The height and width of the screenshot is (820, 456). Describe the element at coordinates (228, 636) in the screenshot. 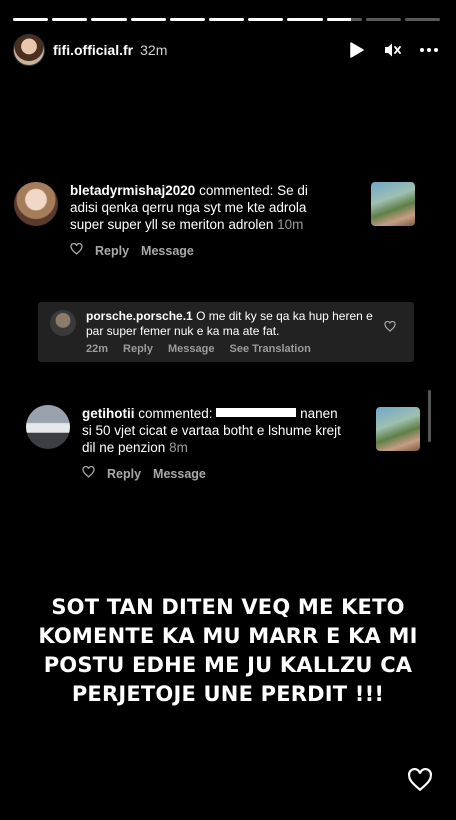

I see `caption-line: KOMENTE KA MU MARR E KA MI` at that location.